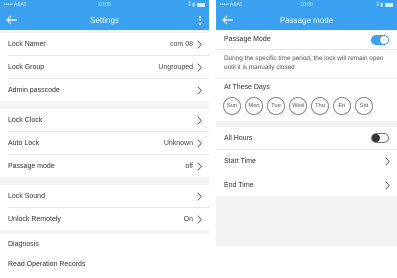 Image resolution: width=397 pixels, height=278 pixels. I want to click on page-title: Settings, so click(104, 20).